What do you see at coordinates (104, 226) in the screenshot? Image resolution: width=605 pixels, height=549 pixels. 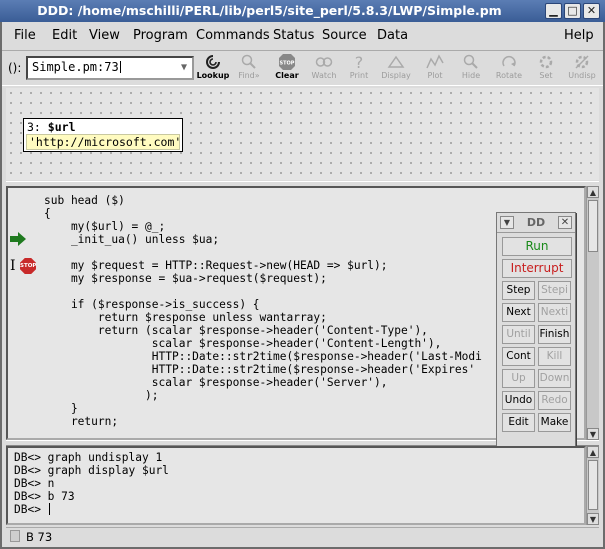 I see `source-line: my($url) = @_;` at bounding box center [104, 226].